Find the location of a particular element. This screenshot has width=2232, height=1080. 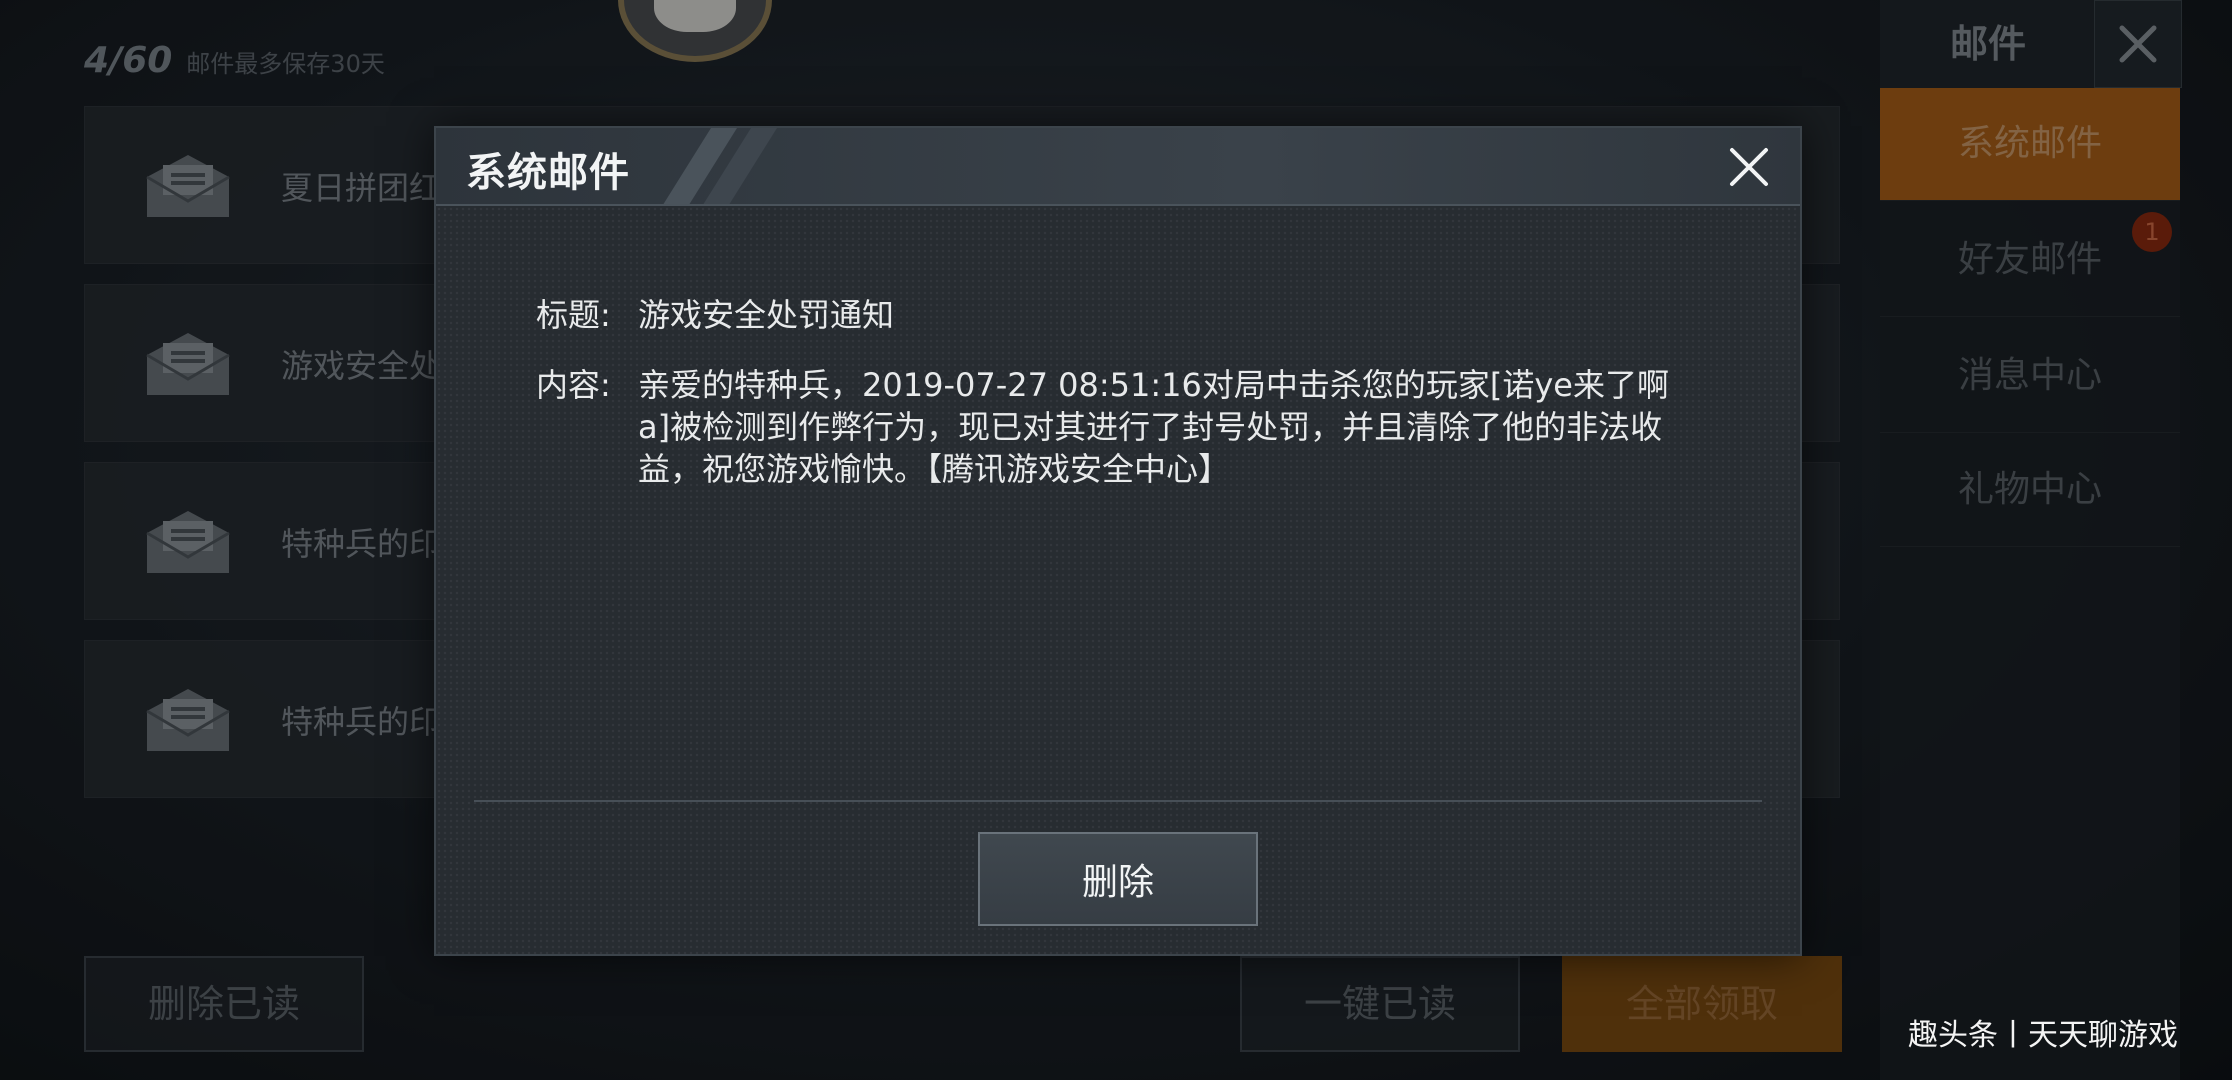

dialog-header: 系统邮件 is located at coordinates (1118, 167).